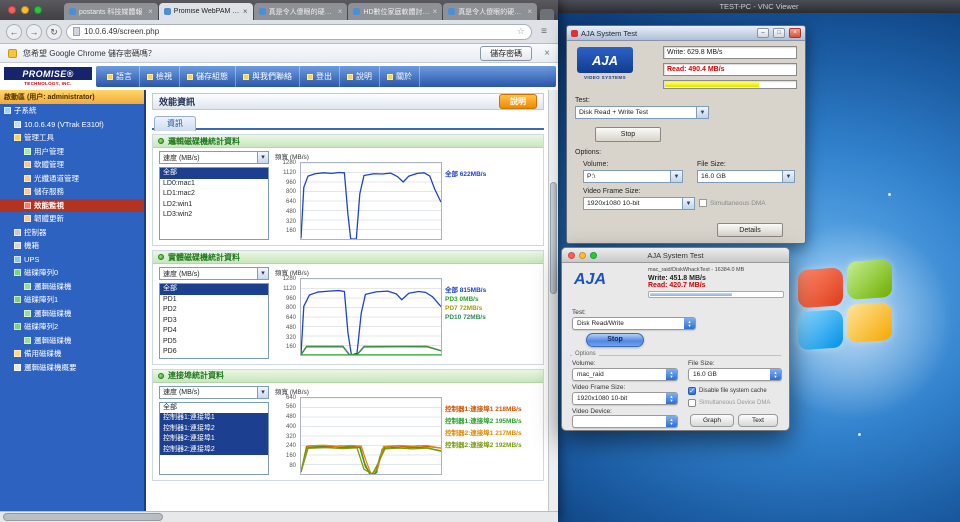 The width and height of the screenshot is (960, 522). I want to click on maximize-button: □, so click(779, 33).